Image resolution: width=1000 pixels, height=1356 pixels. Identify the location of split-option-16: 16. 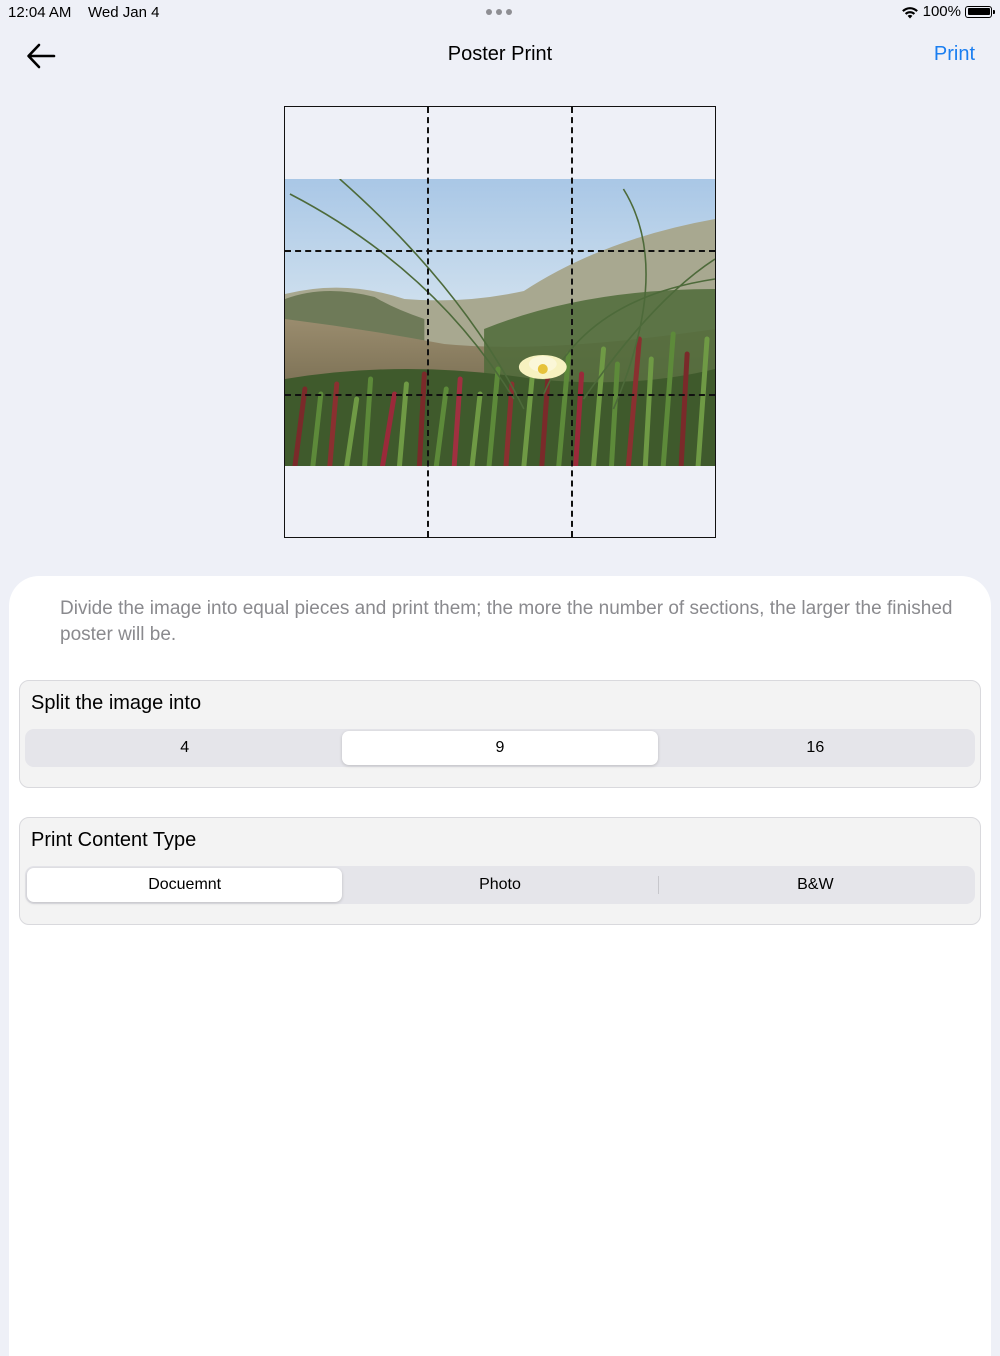
(815, 748).